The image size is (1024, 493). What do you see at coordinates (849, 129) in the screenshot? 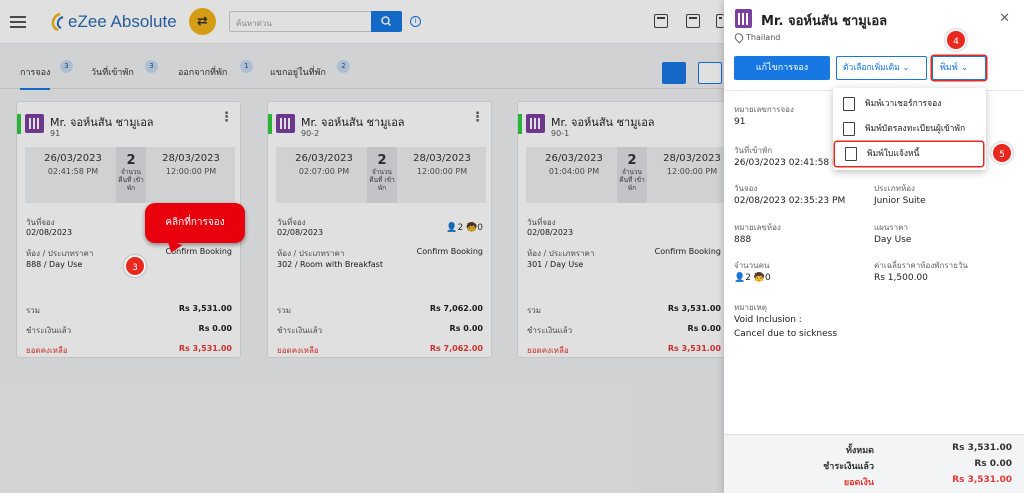
I see `printer-icon` at bounding box center [849, 129].